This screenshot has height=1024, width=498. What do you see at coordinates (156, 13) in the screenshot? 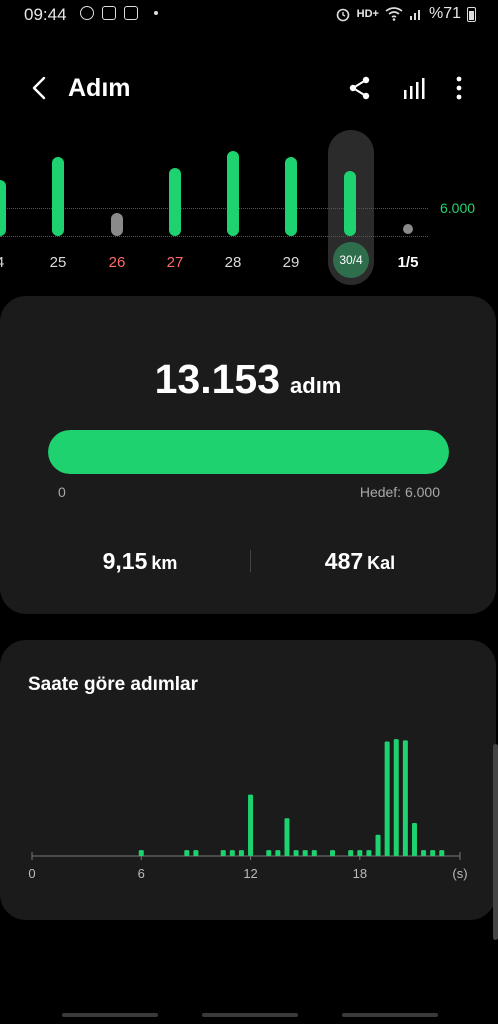
I see `more-notifications-dot` at bounding box center [156, 13].